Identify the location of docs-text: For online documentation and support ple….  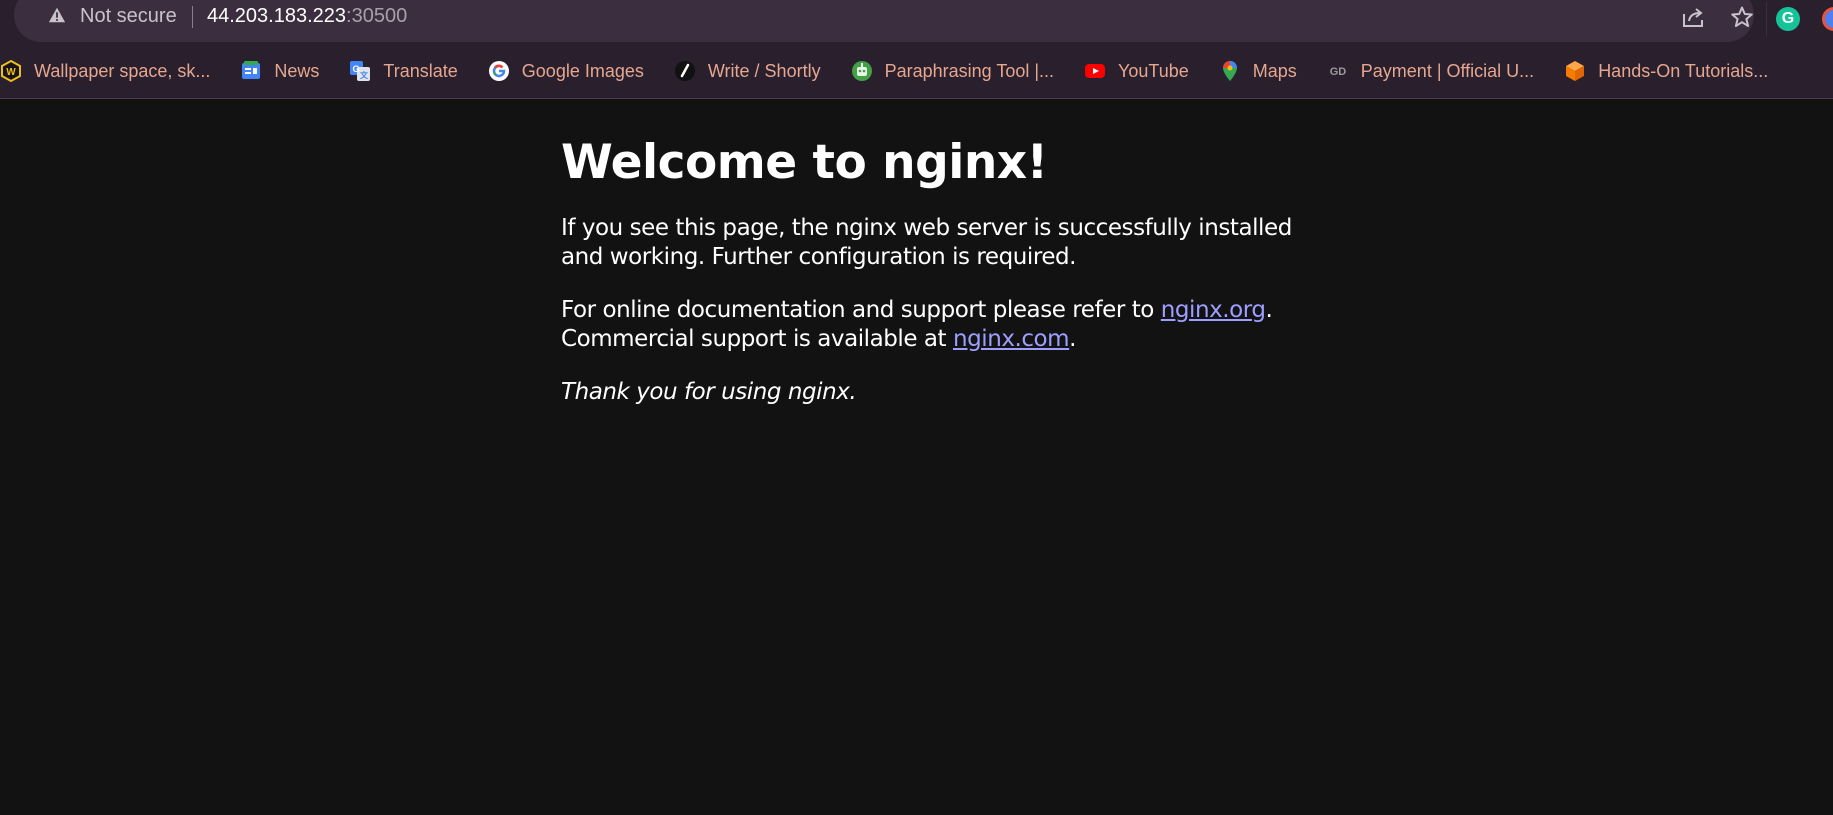
(861, 310).